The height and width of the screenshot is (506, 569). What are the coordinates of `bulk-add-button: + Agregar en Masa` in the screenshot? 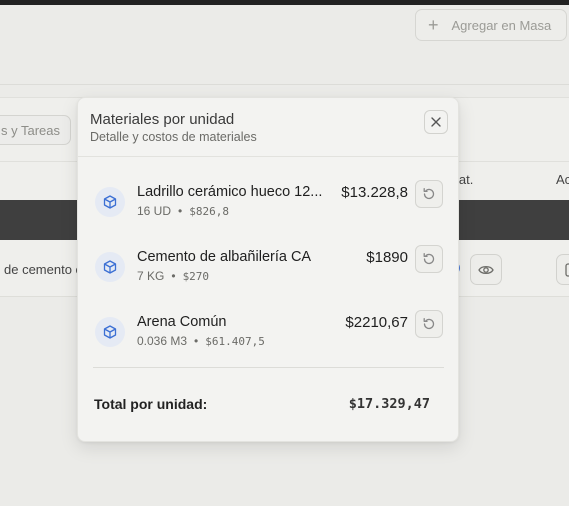 It's located at (491, 25).